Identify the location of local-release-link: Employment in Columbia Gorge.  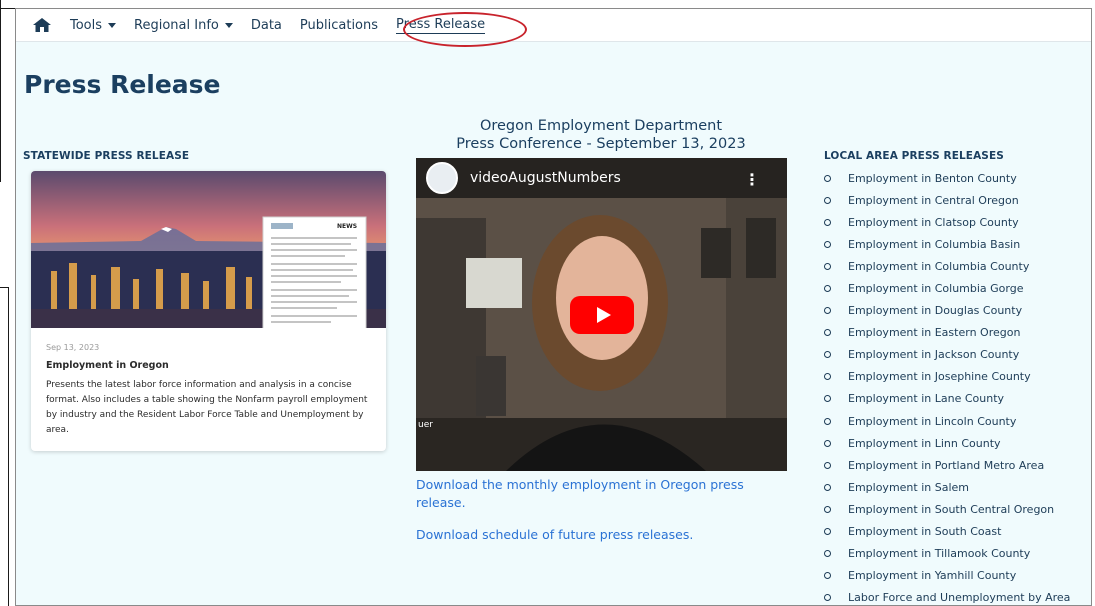
(936, 288).